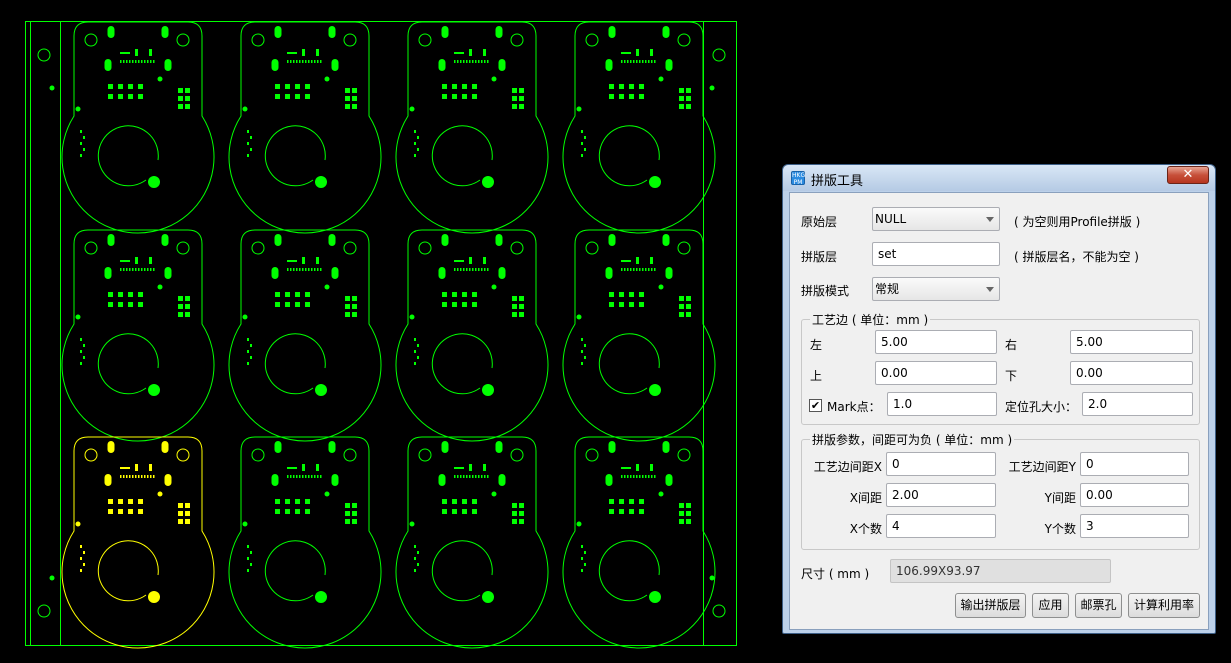 Image resolution: width=1231 pixels, height=663 pixels. Describe the element at coordinates (936, 373) in the screenshot. I see `edge-top-input: 0.00` at that location.